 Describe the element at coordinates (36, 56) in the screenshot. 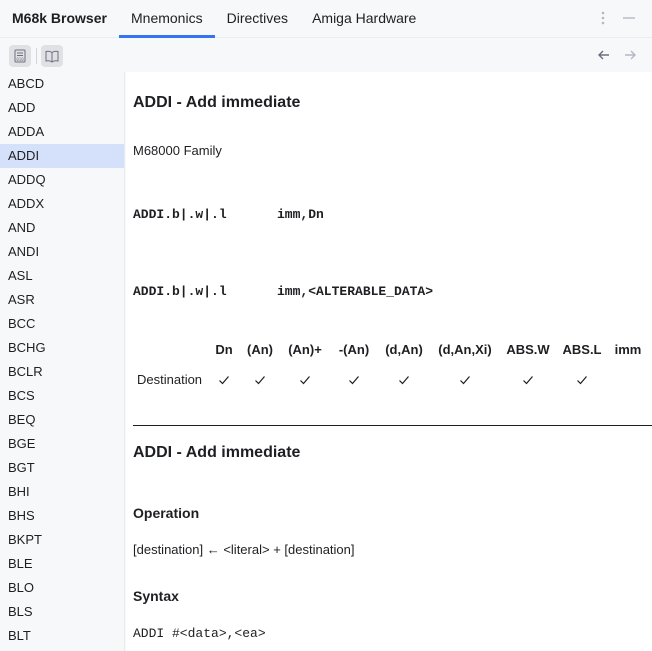

I see `toolbar-separator` at that location.